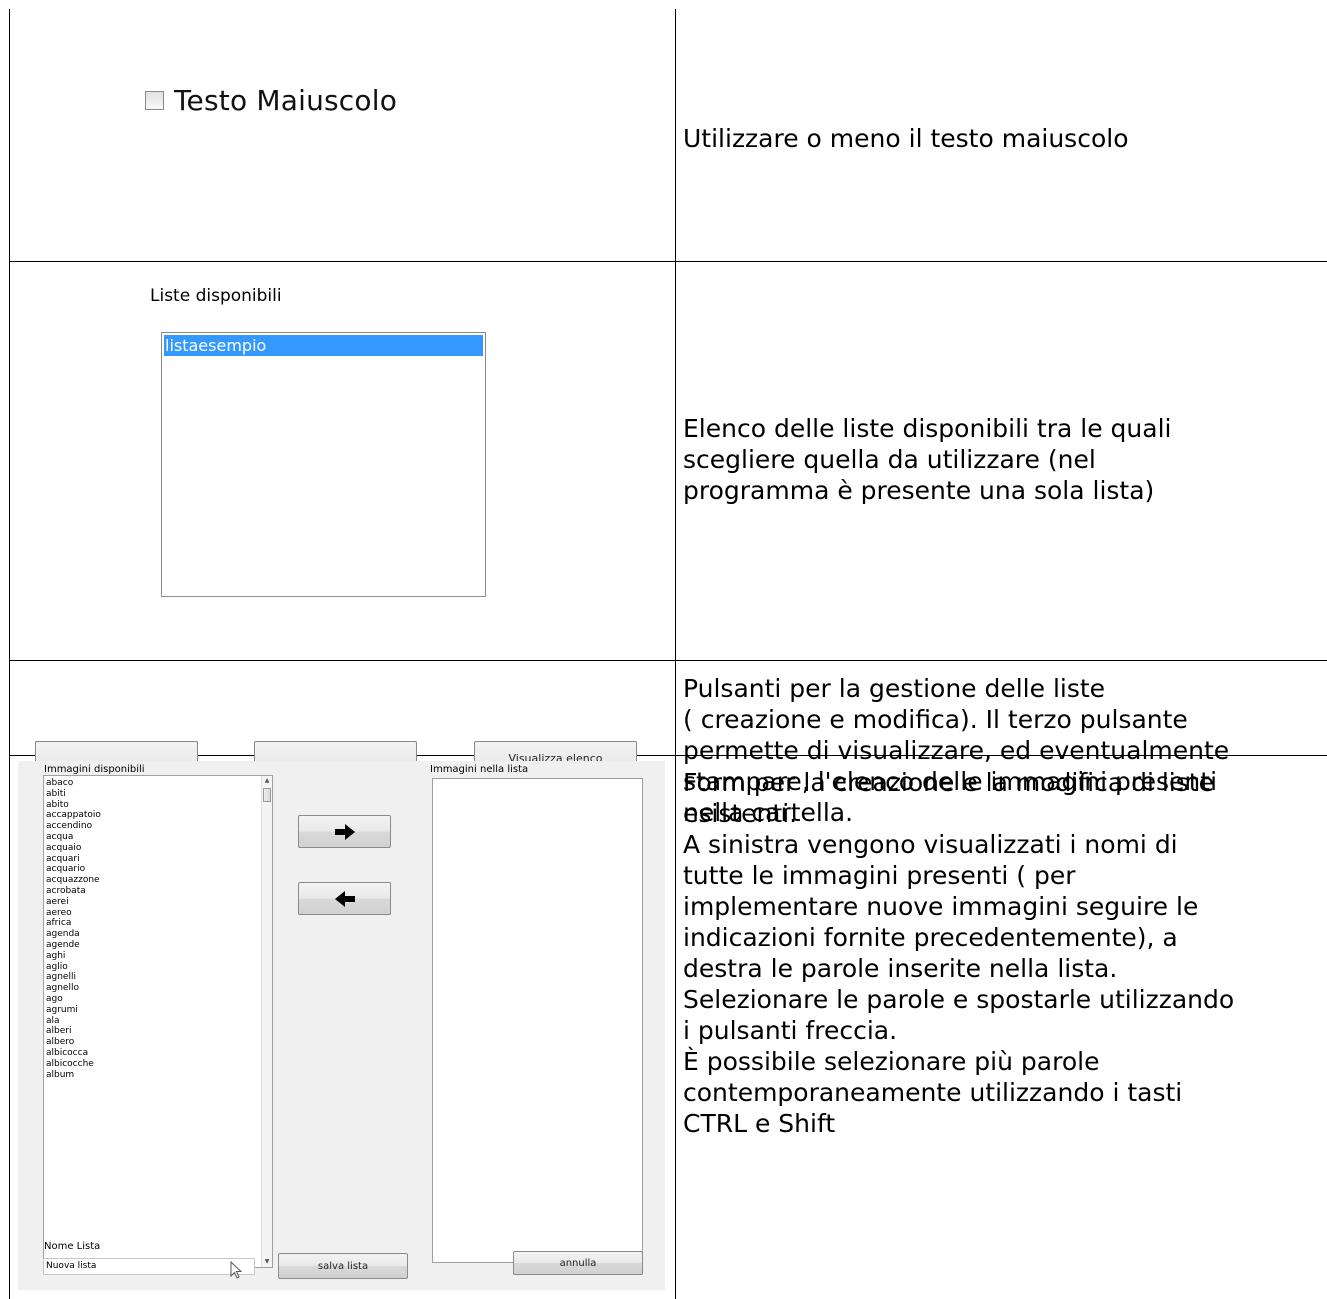 Image resolution: width=1327 pixels, height=1299 pixels. What do you see at coordinates (73, 848) in the screenshot?
I see `list-item: acquaio` at bounding box center [73, 848].